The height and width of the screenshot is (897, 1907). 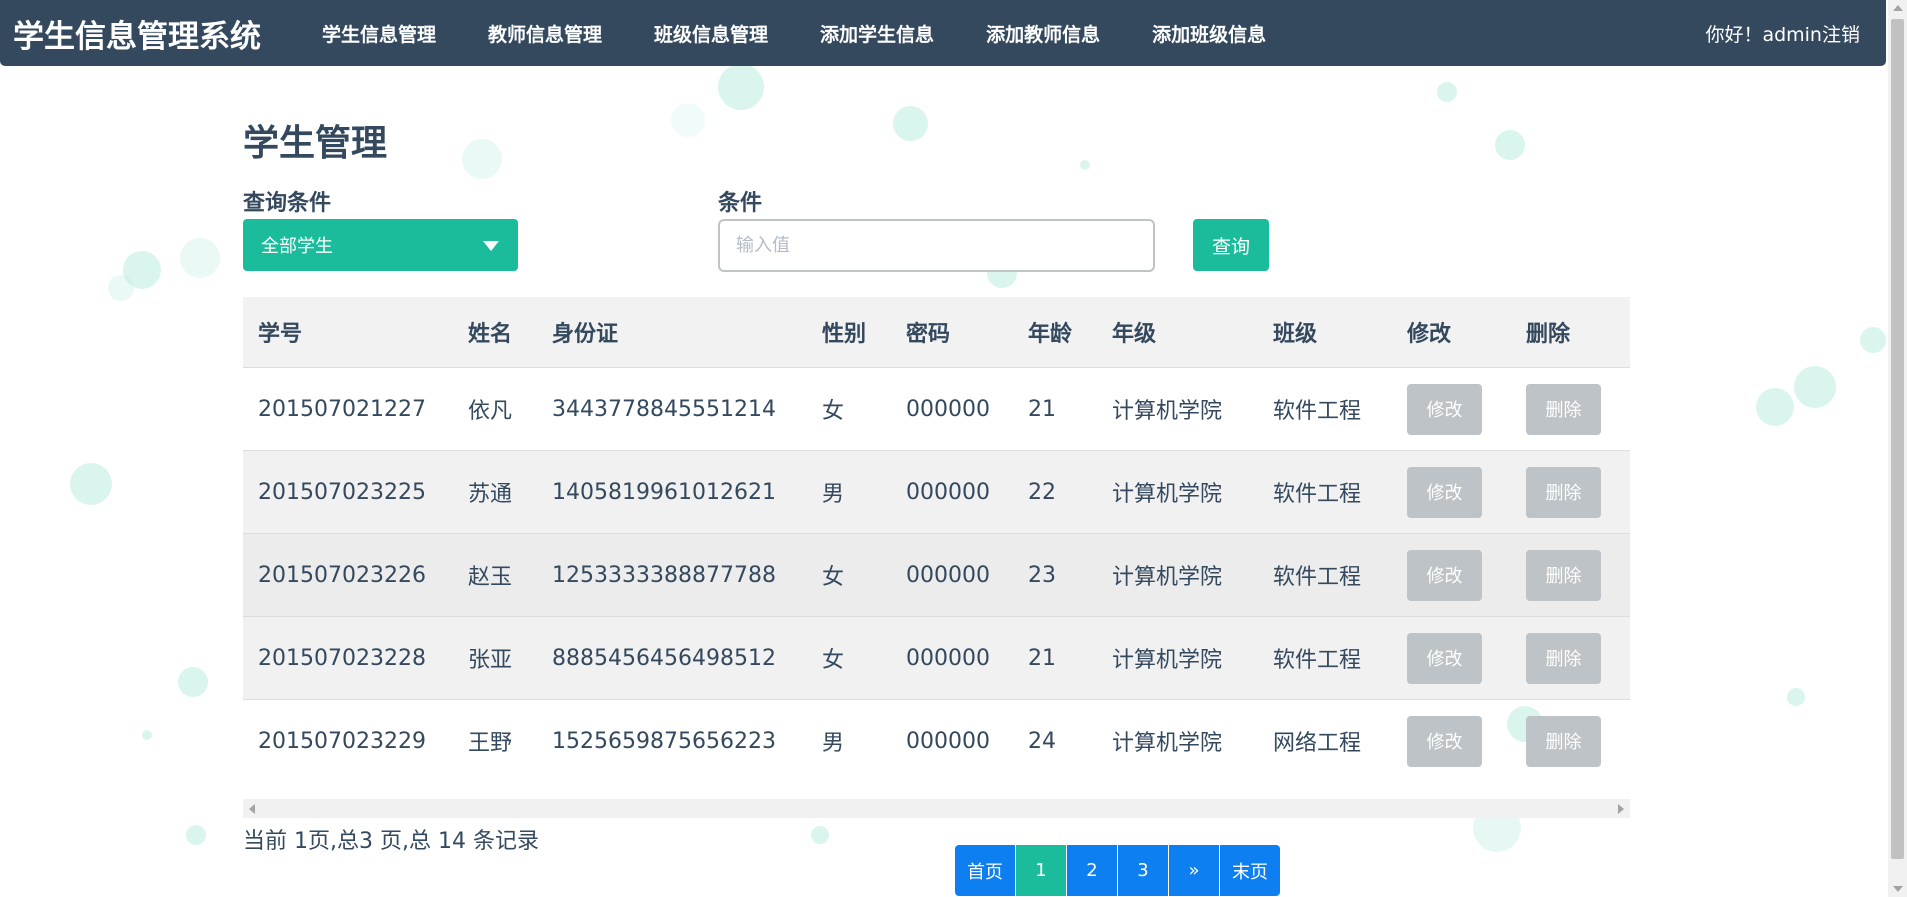 What do you see at coordinates (391, 841) in the screenshot?
I see `record-summary: 当前 1页,总3 页,总 14 条记录` at bounding box center [391, 841].